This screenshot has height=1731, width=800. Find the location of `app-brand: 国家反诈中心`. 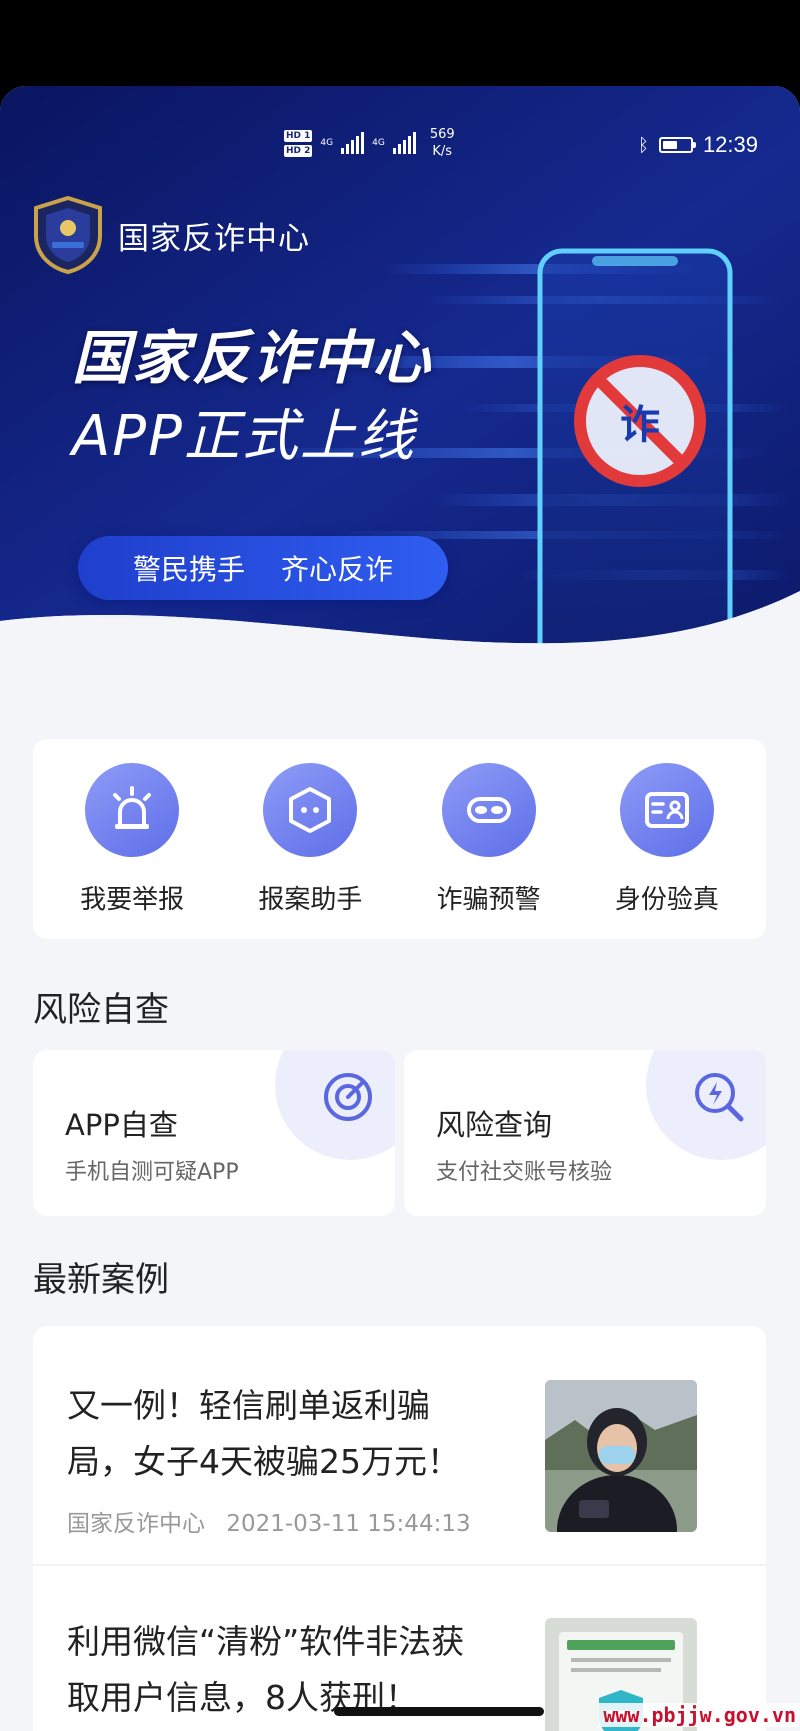

app-brand: 国家反诈中心 is located at coordinates (171, 235).